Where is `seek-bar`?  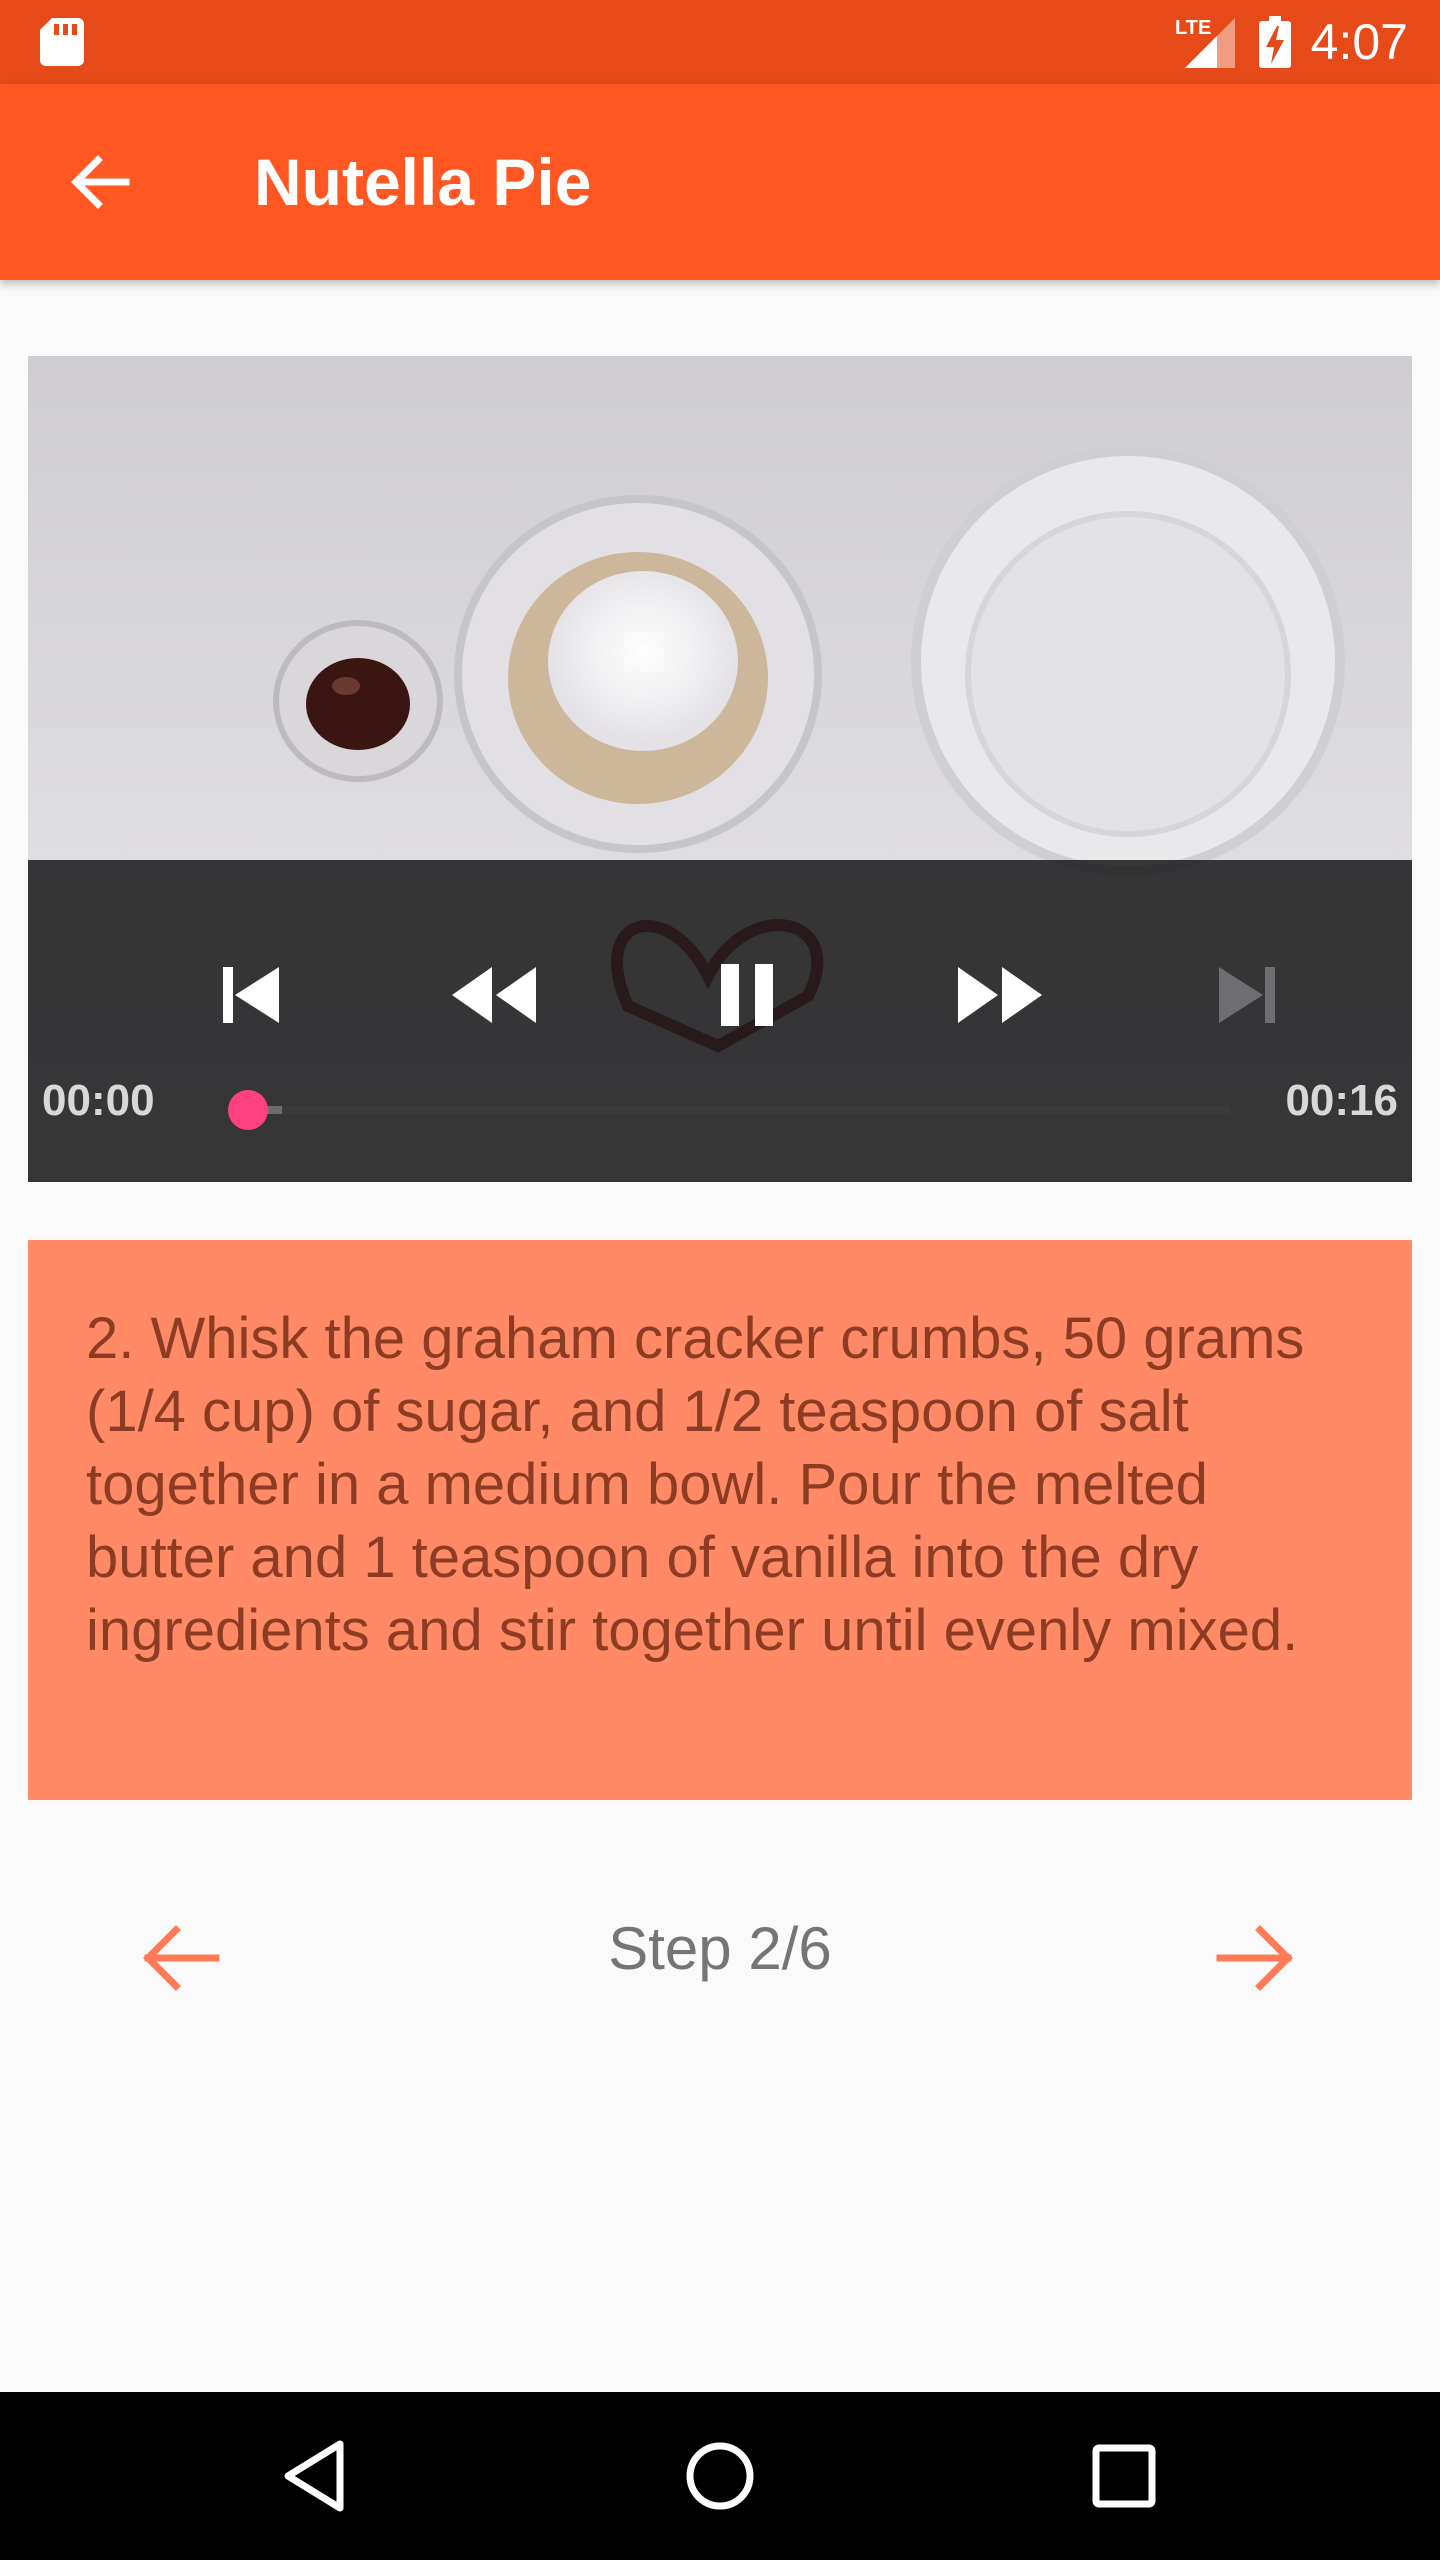
seek-bar is located at coordinates (736, 1110).